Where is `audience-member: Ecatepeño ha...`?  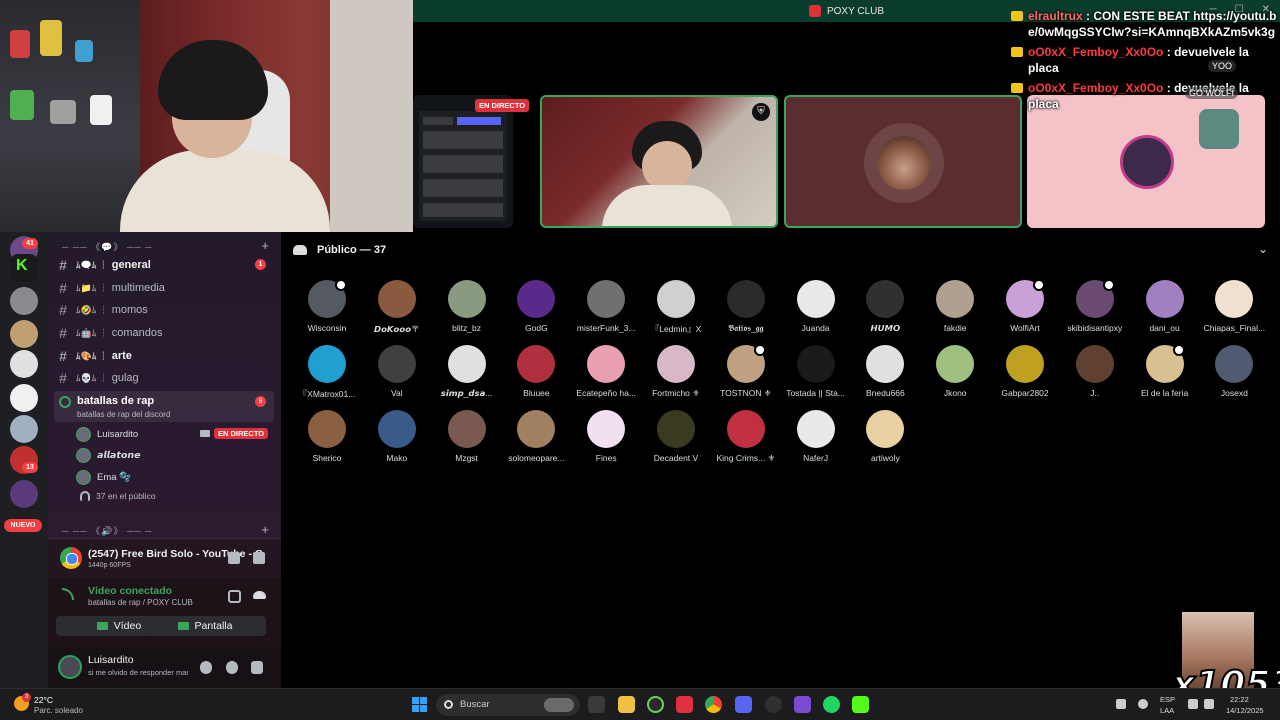 audience-member: Ecatepeño ha... is located at coordinates (606, 373).